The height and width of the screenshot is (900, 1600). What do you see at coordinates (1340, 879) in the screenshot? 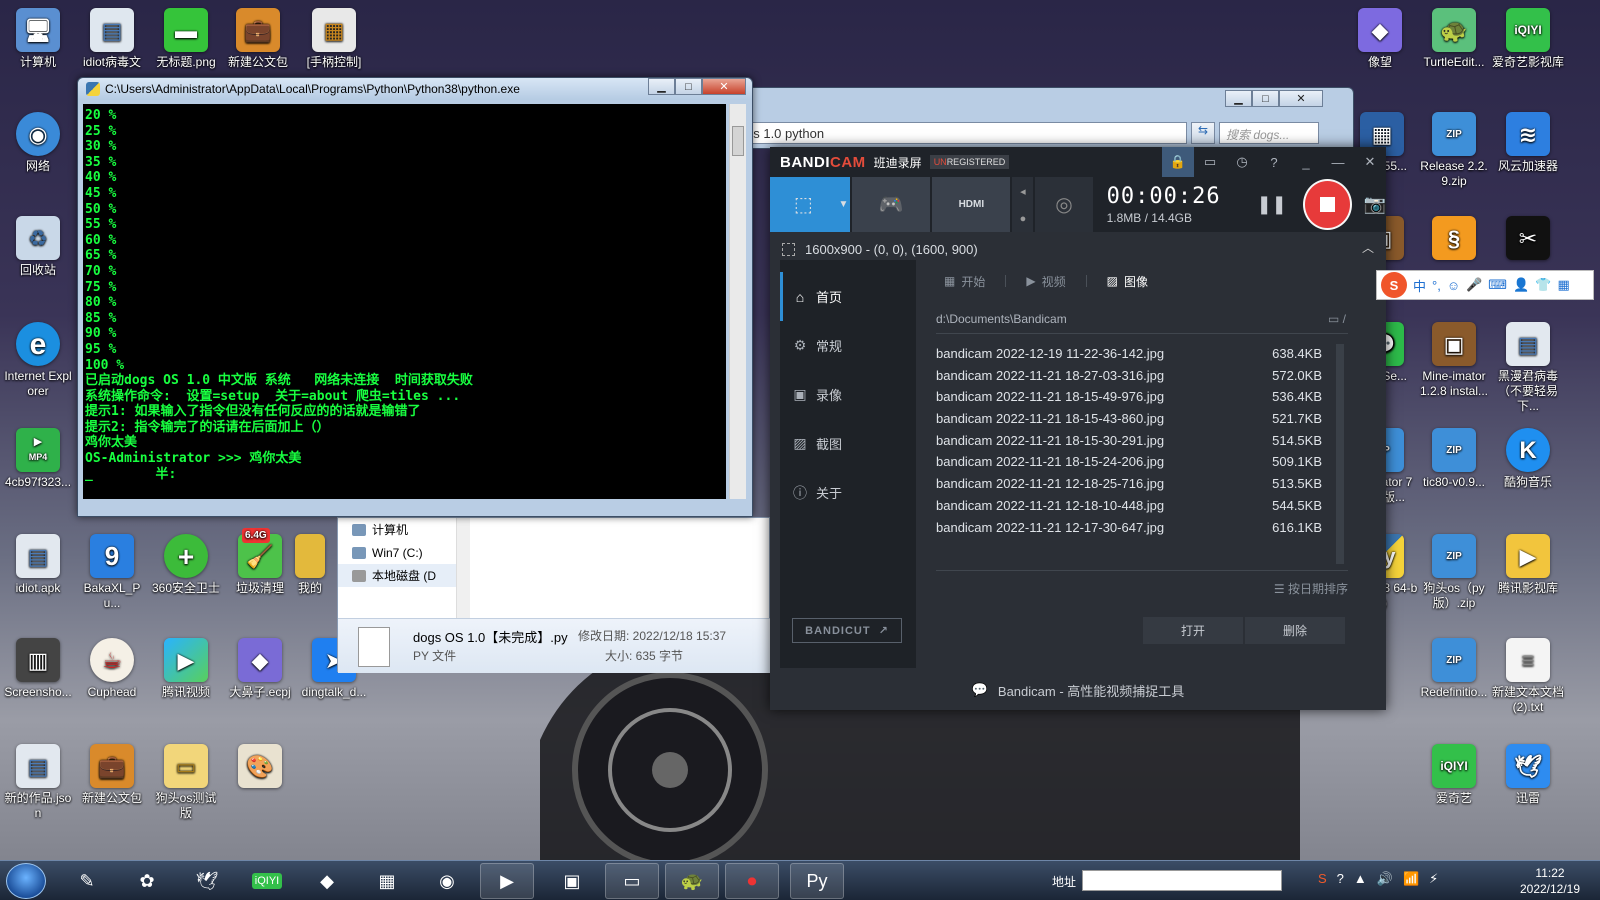
I see `help-icon: ?` at bounding box center [1340, 879].